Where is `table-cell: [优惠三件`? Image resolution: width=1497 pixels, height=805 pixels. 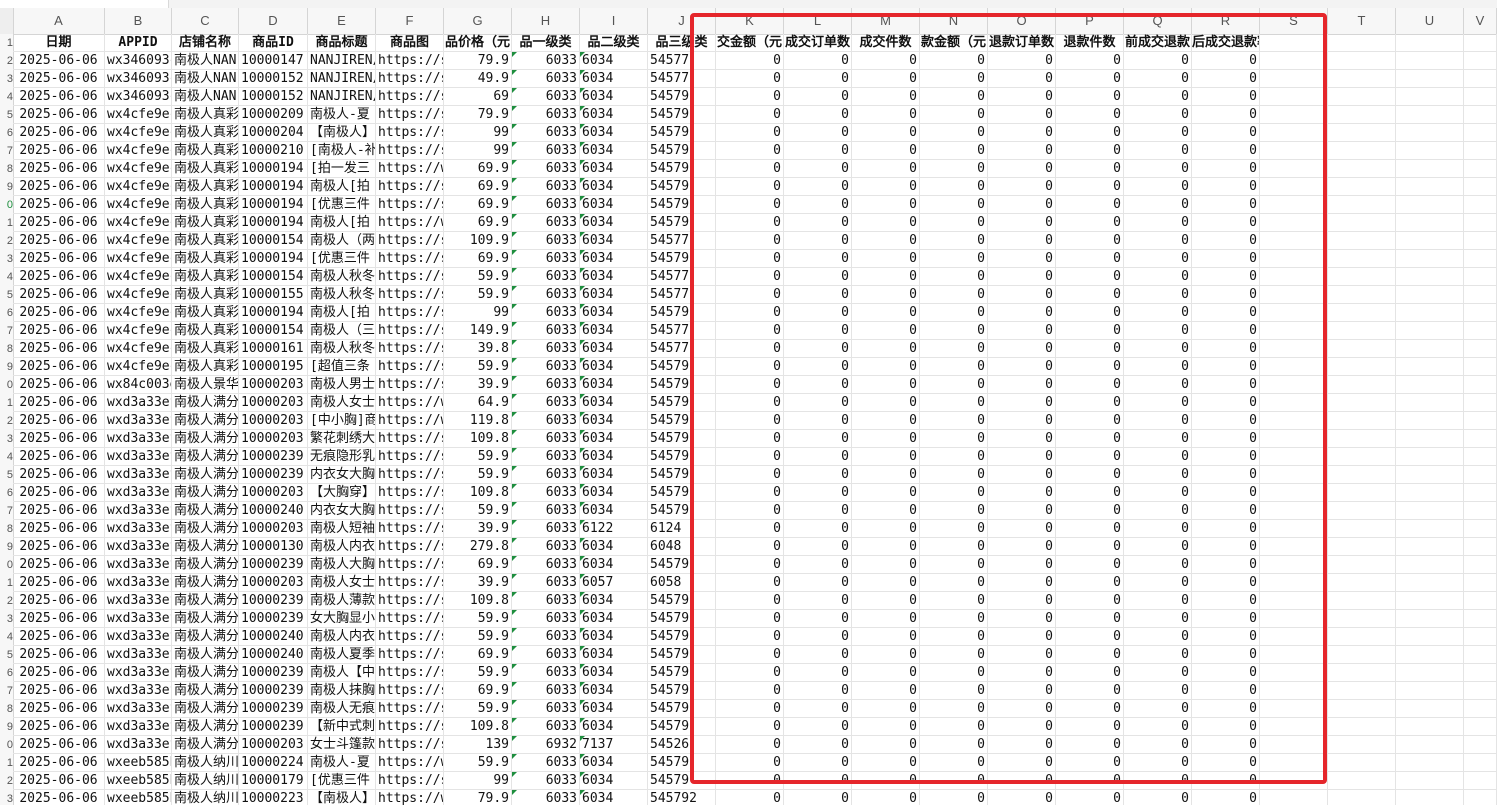 table-cell: [优惠三件 is located at coordinates (342, 781).